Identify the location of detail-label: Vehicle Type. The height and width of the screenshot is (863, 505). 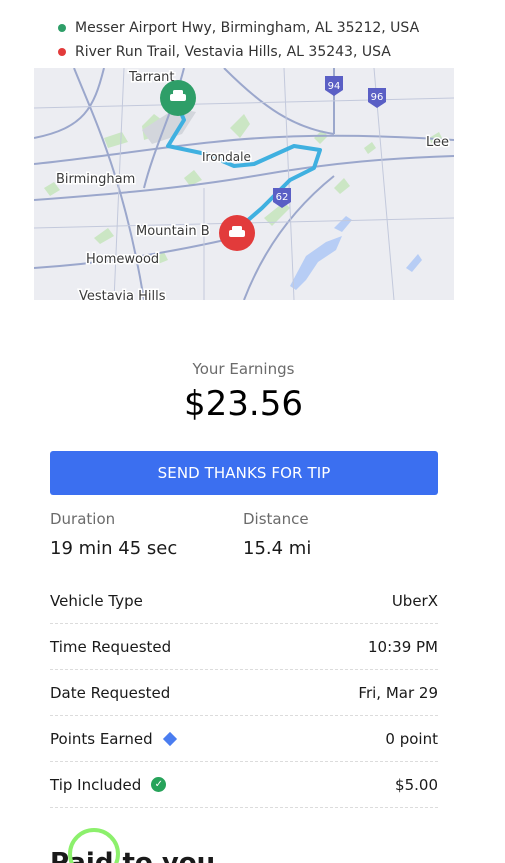
(96, 600).